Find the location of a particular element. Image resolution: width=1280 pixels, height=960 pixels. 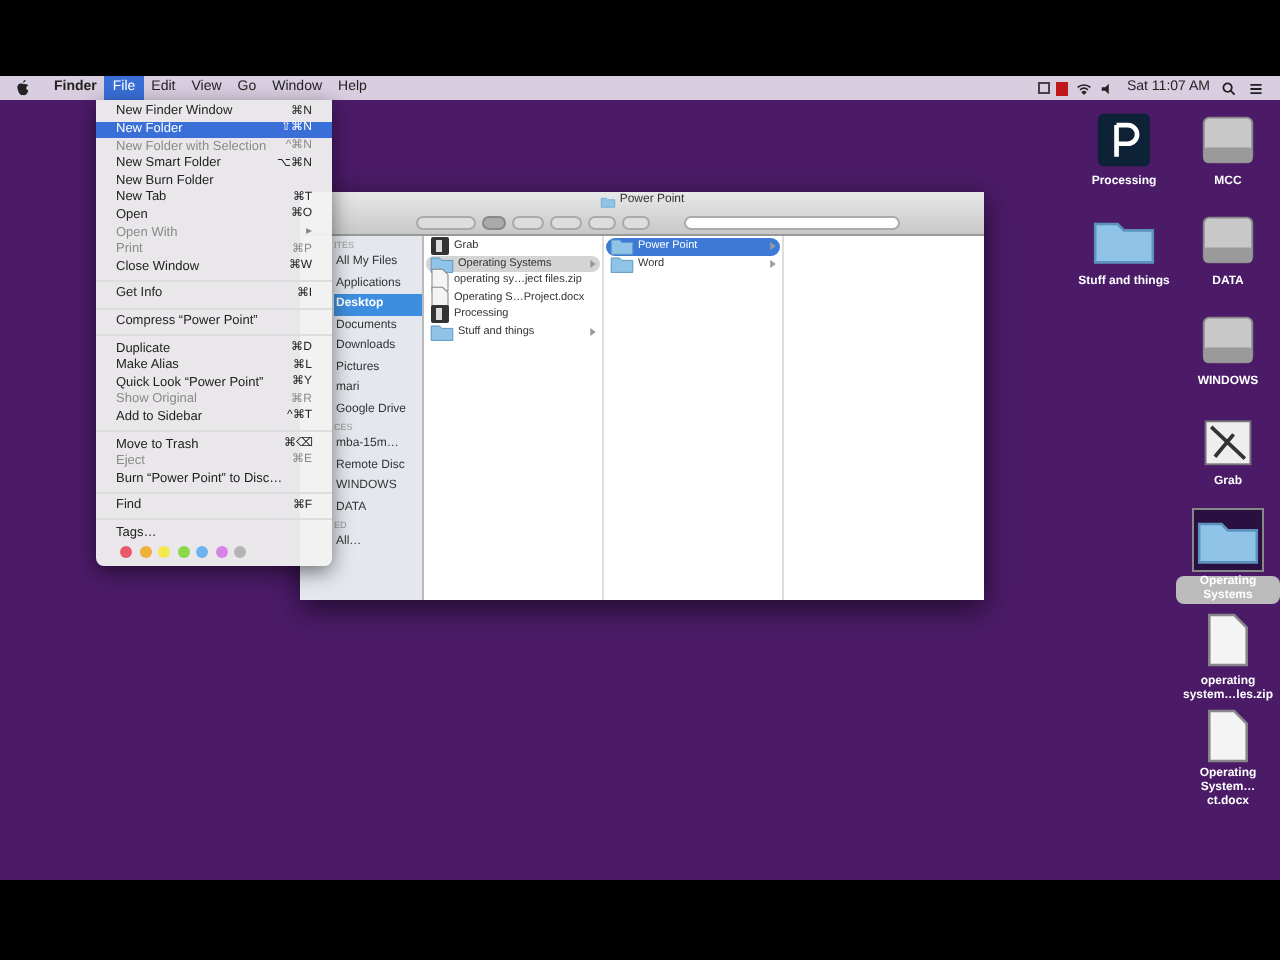

speaker-icon is located at coordinates (1107, 88).